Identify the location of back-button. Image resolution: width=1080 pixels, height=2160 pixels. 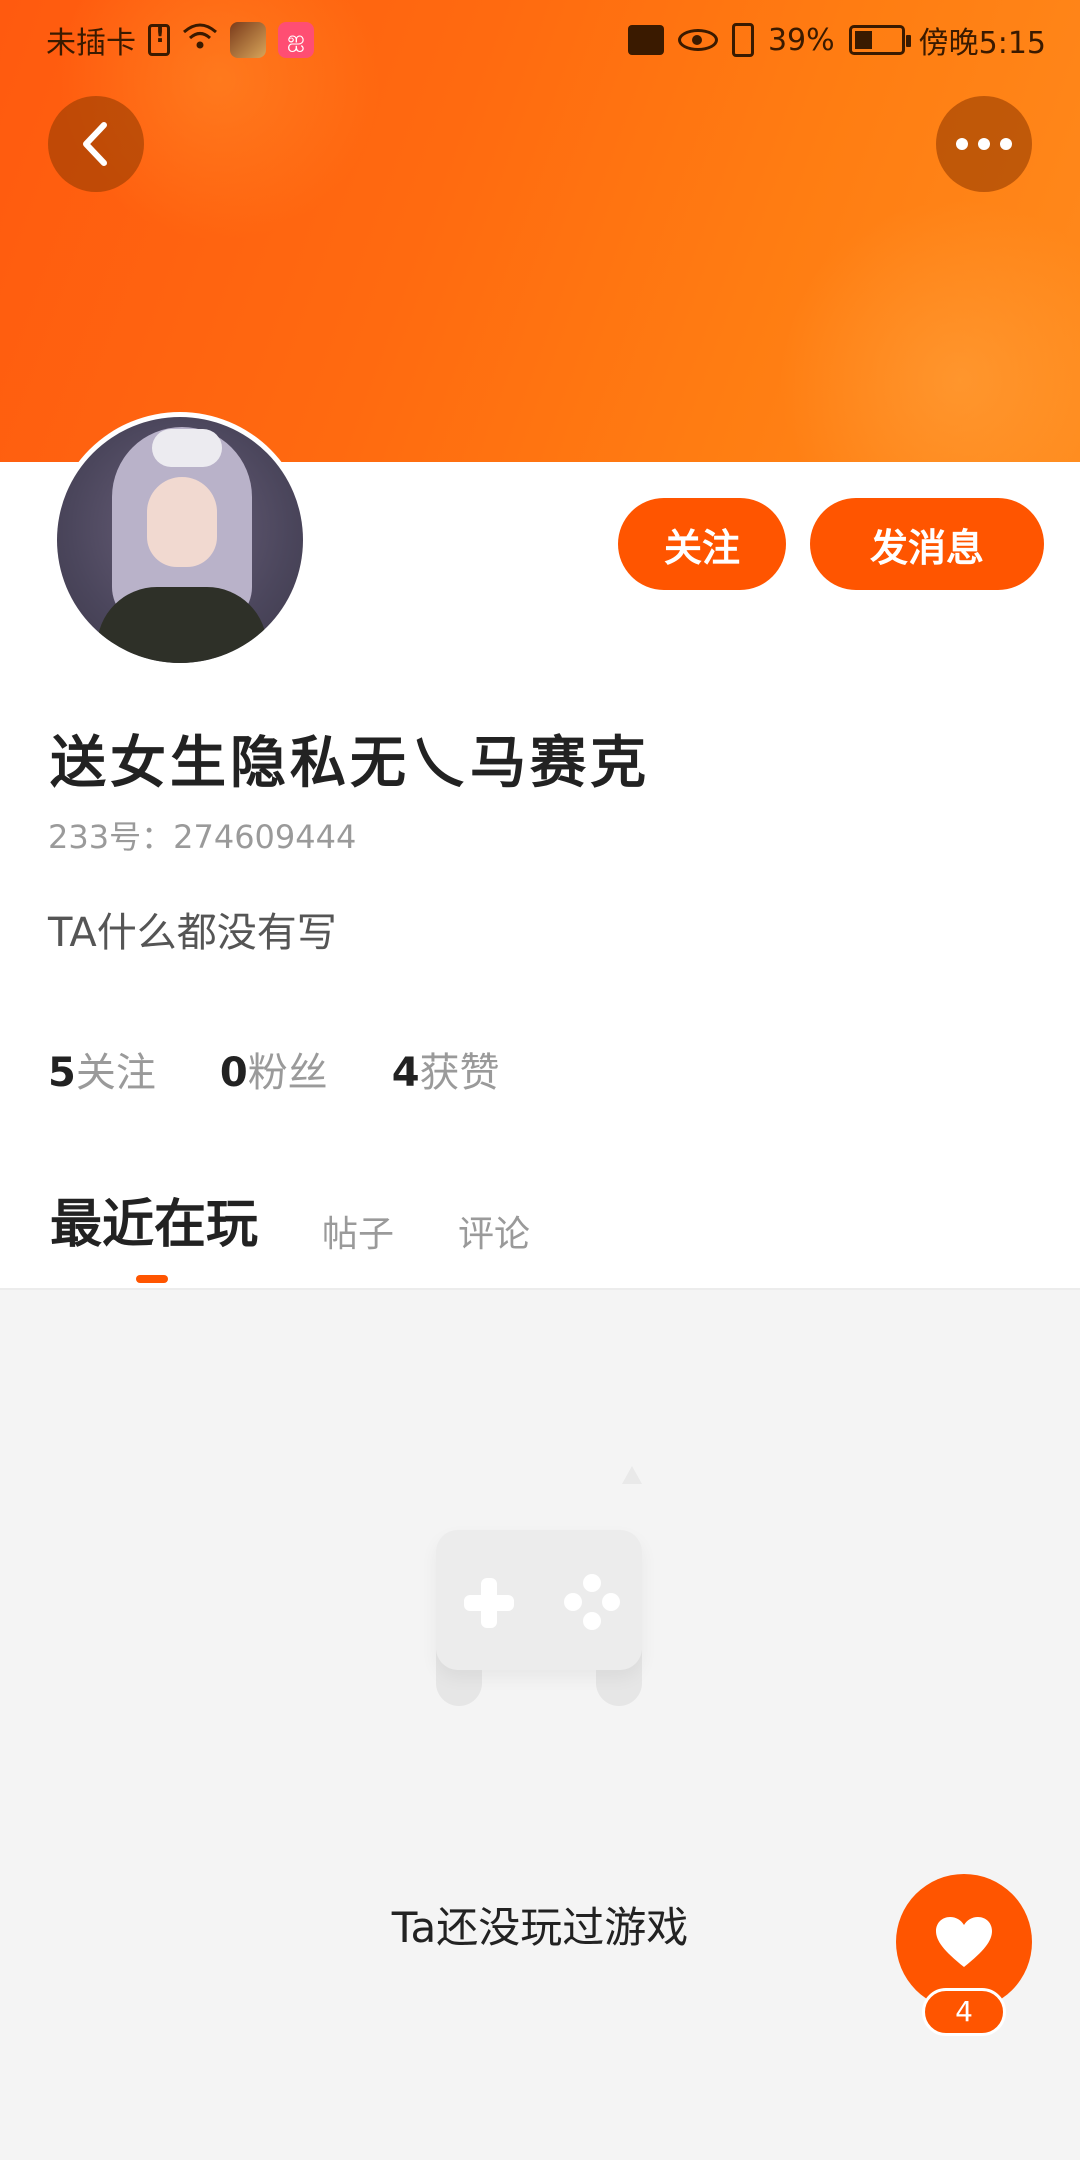
(96, 144).